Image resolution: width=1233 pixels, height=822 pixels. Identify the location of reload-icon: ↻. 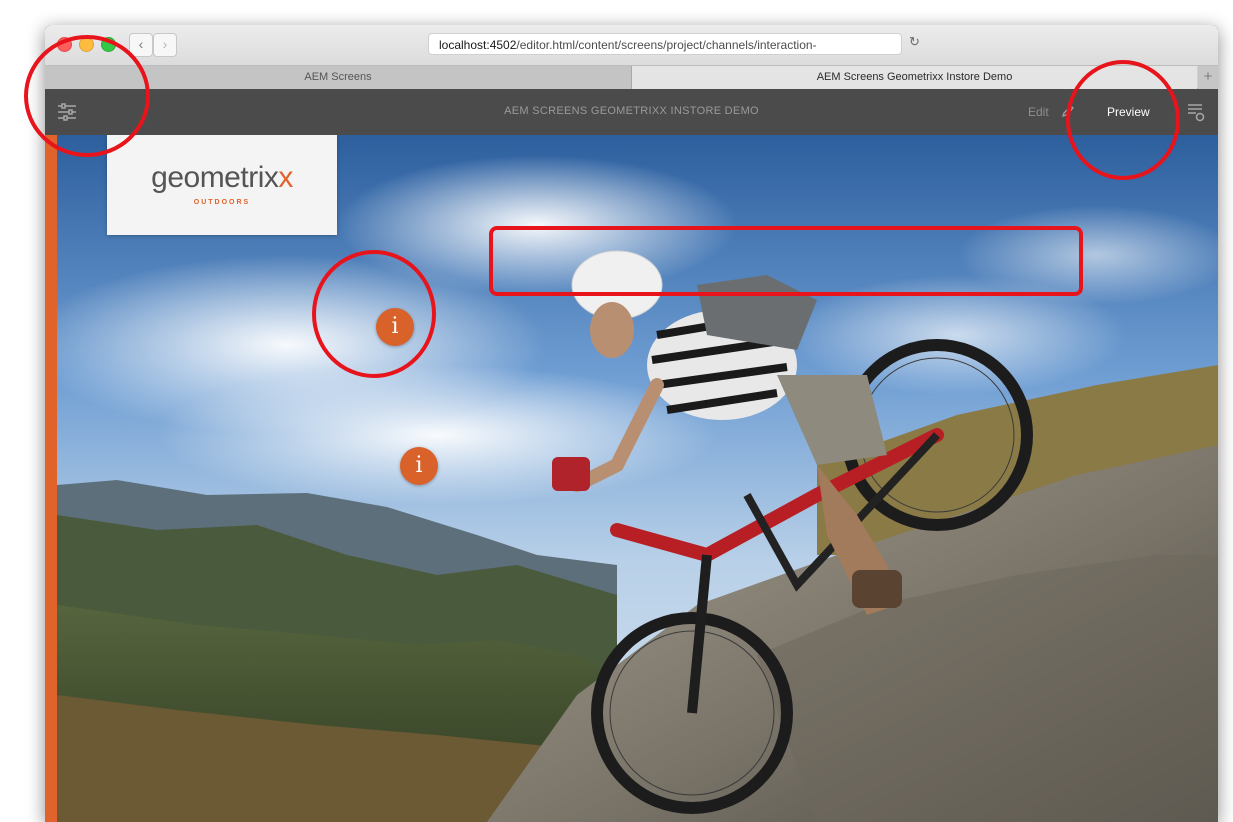
(914, 42).